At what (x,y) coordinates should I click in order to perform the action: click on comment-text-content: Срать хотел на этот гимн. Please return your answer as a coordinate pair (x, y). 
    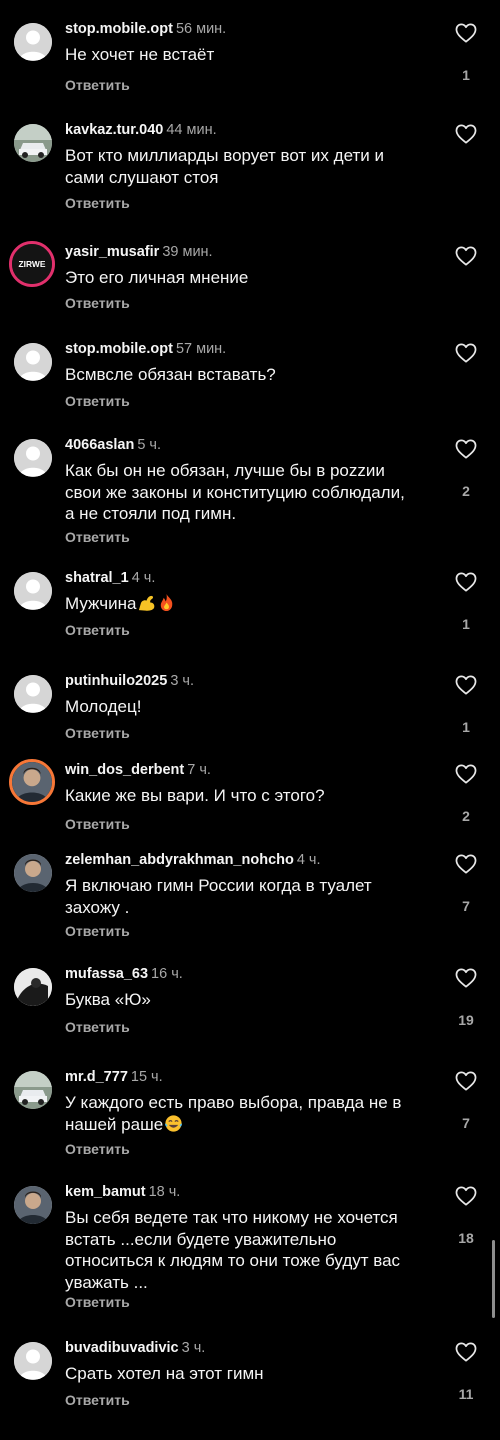
    Looking at the image, I should click on (164, 1373).